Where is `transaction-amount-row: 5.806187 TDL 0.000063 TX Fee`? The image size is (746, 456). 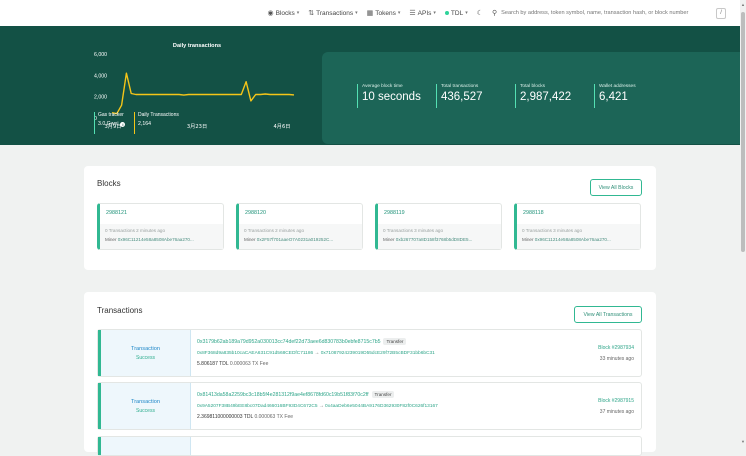 transaction-amount-row: 5.806187 TDL 0.000063 TX Fee is located at coordinates (232, 364).